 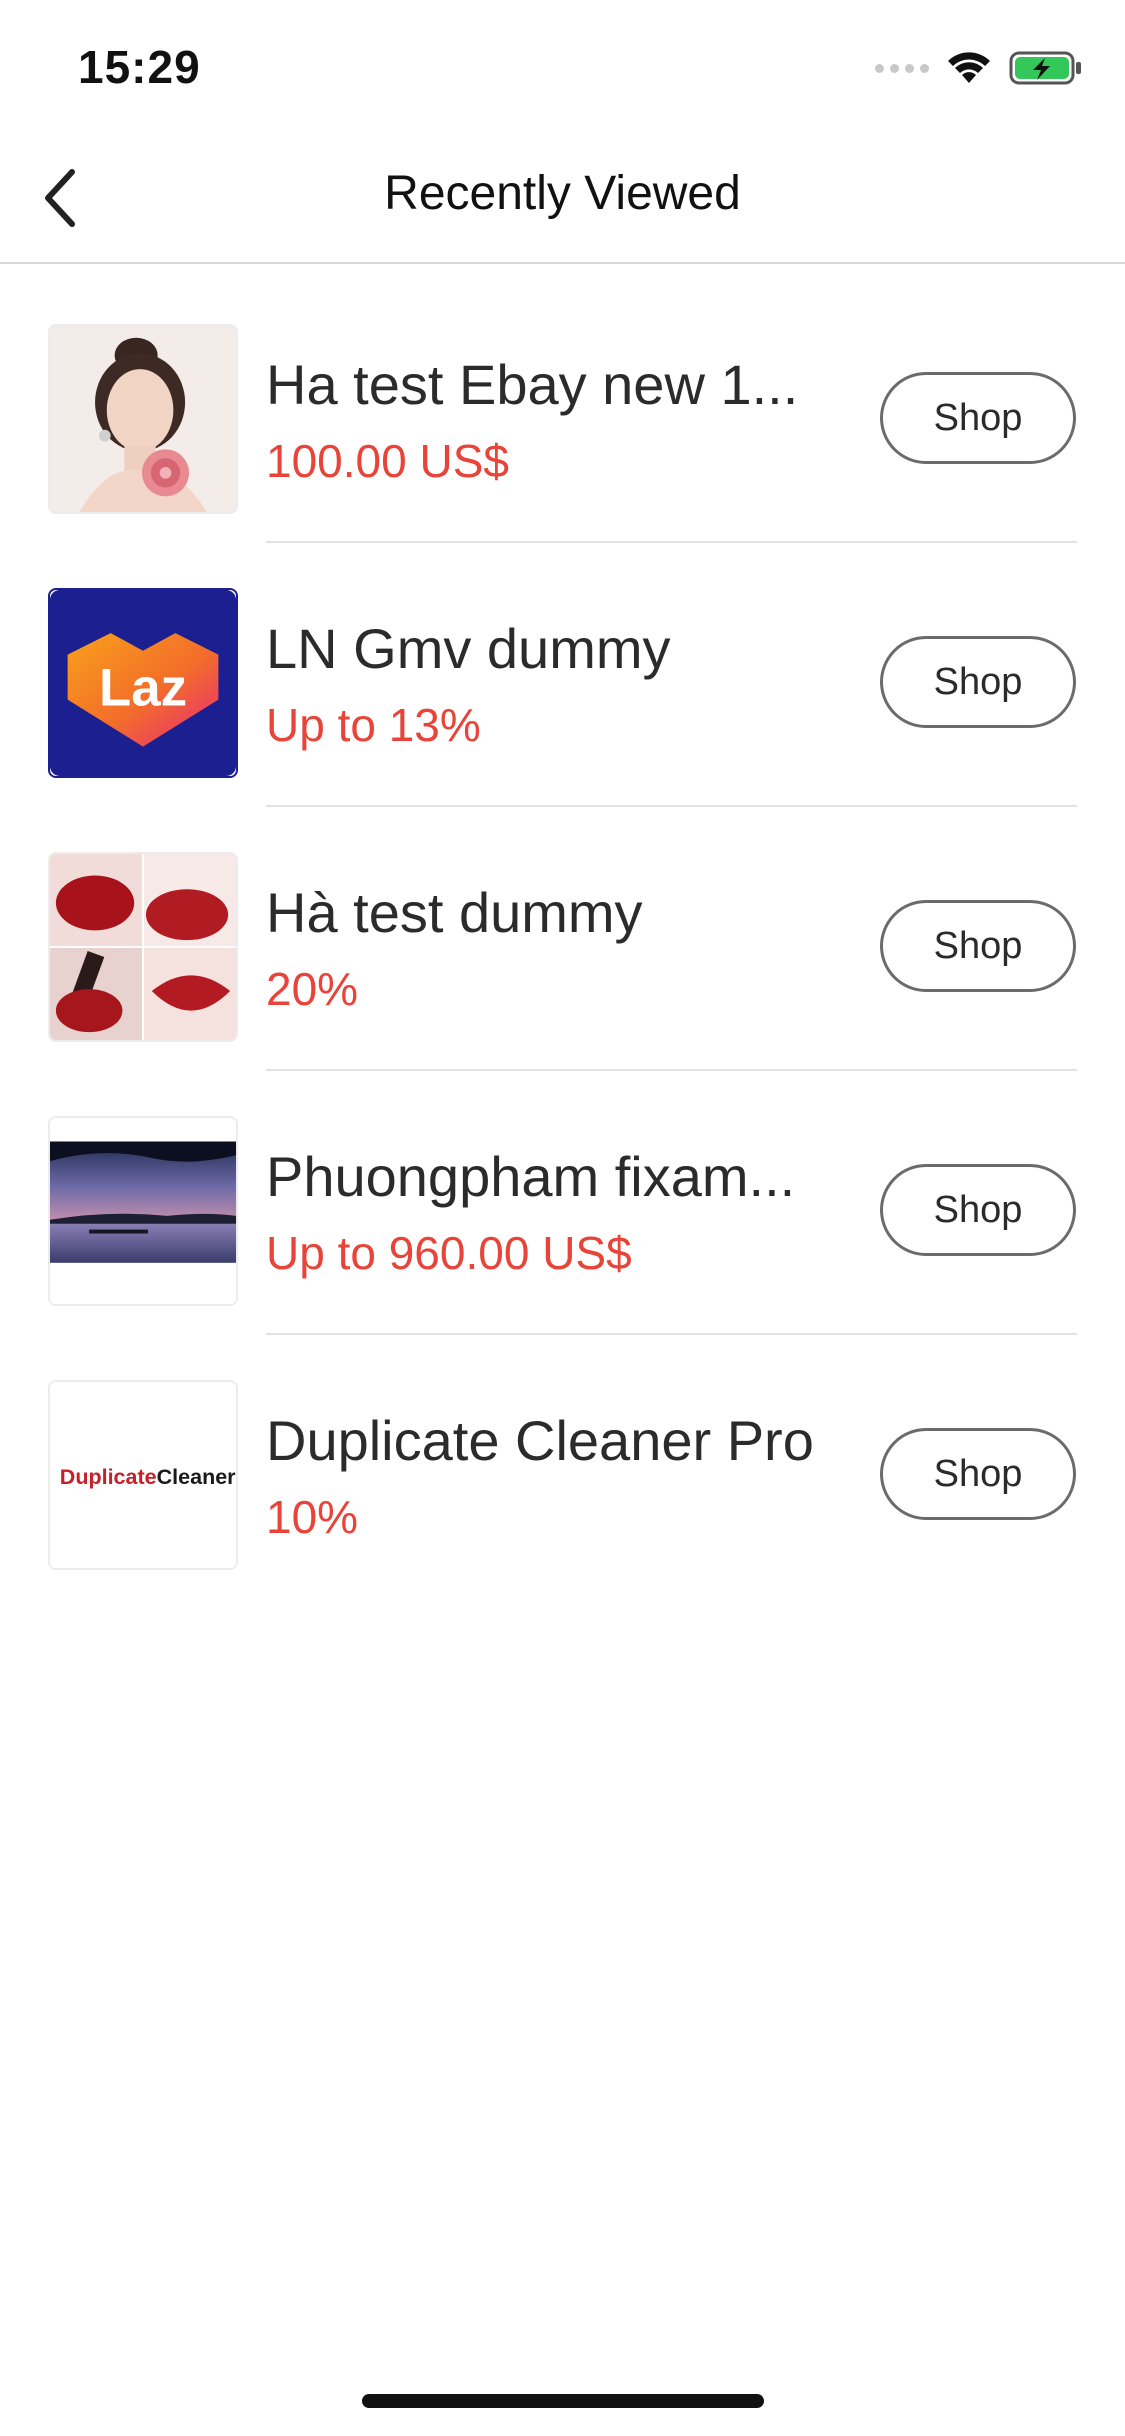 What do you see at coordinates (139, 67) in the screenshot?
I see `status-time: 15:29` at bounding box center [139, 67].